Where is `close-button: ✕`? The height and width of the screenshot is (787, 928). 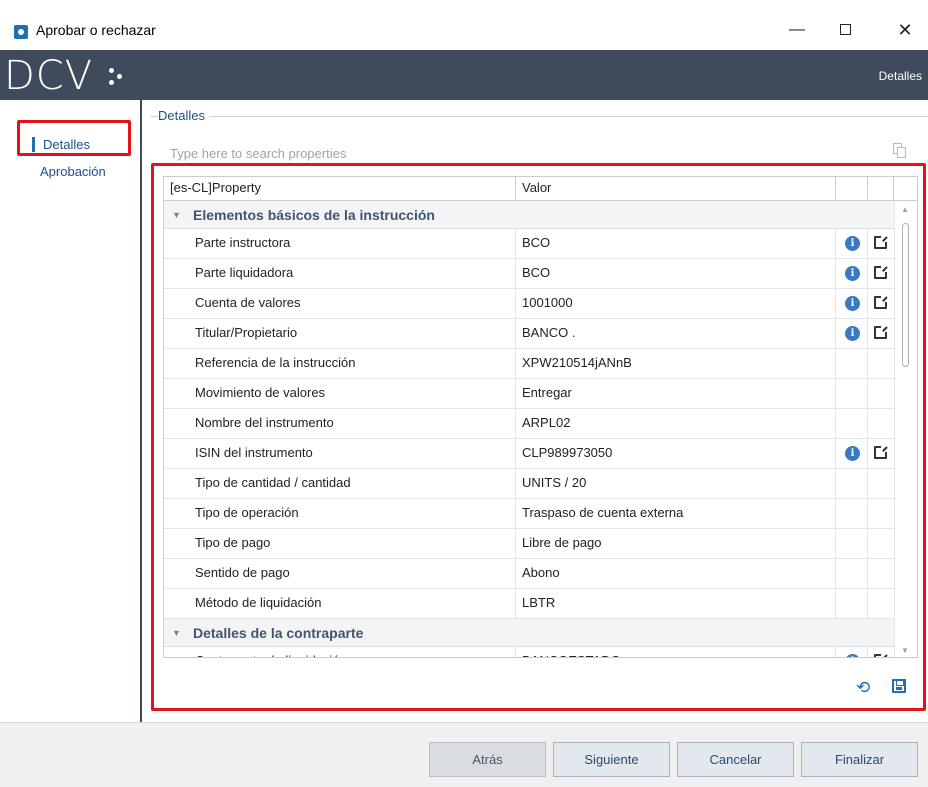 close-button: ✕ is located at coordinates (905, 30).